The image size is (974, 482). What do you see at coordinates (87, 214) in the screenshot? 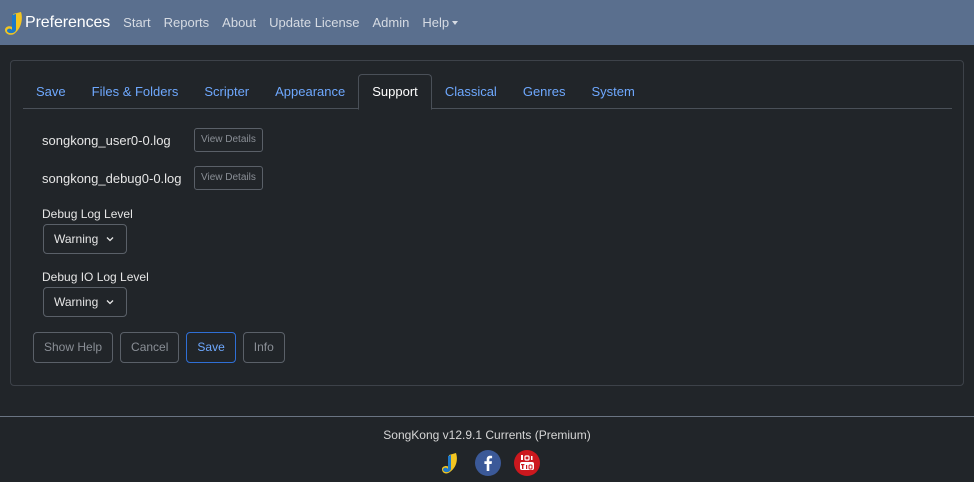
I see `debug-log-level-label: Debug Log Level` at bounding box center [87, 214].